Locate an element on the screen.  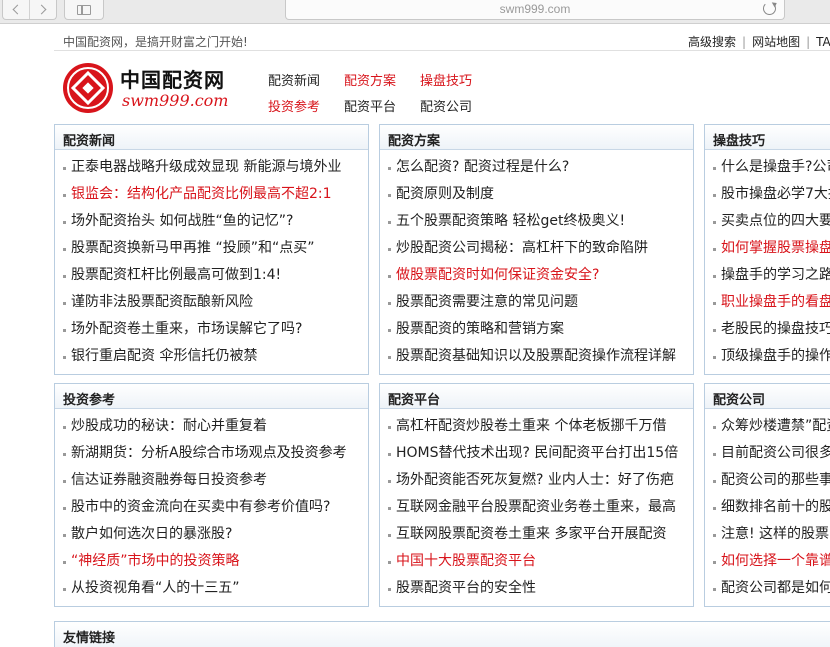
panel-title: 配资平台 is located at coordinates (536, 396).